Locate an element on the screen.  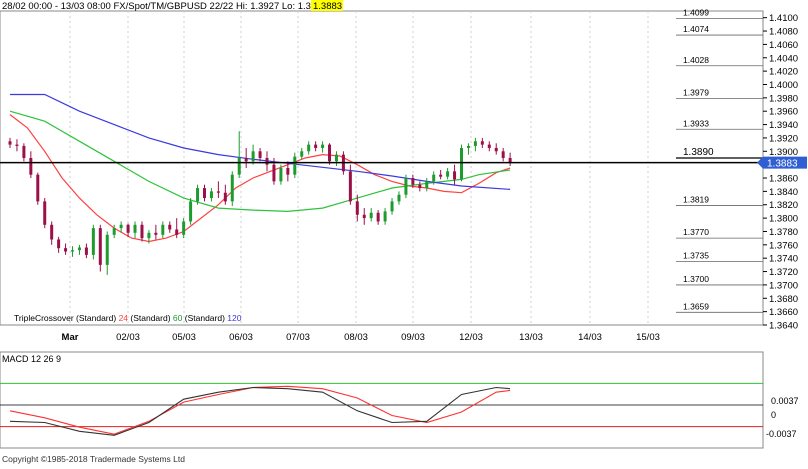
y-tick-label: 1.3800 is located at coordinates (783, 219).